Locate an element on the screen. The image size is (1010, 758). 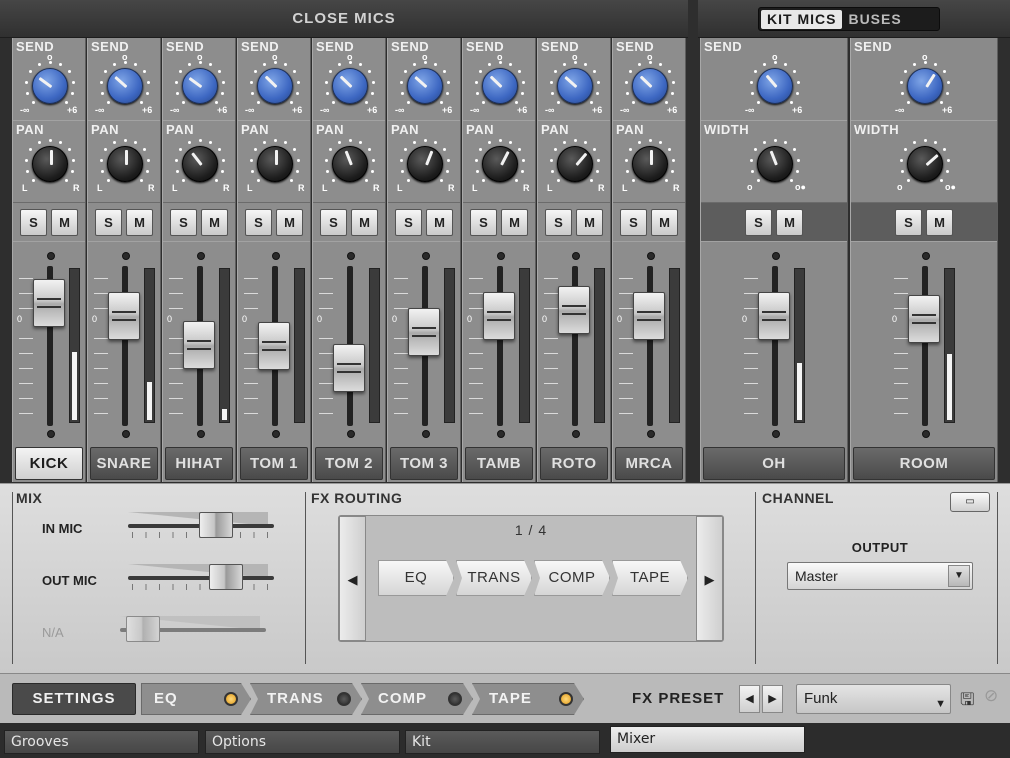
trans-led-icon is located at coordinates (344, 699).